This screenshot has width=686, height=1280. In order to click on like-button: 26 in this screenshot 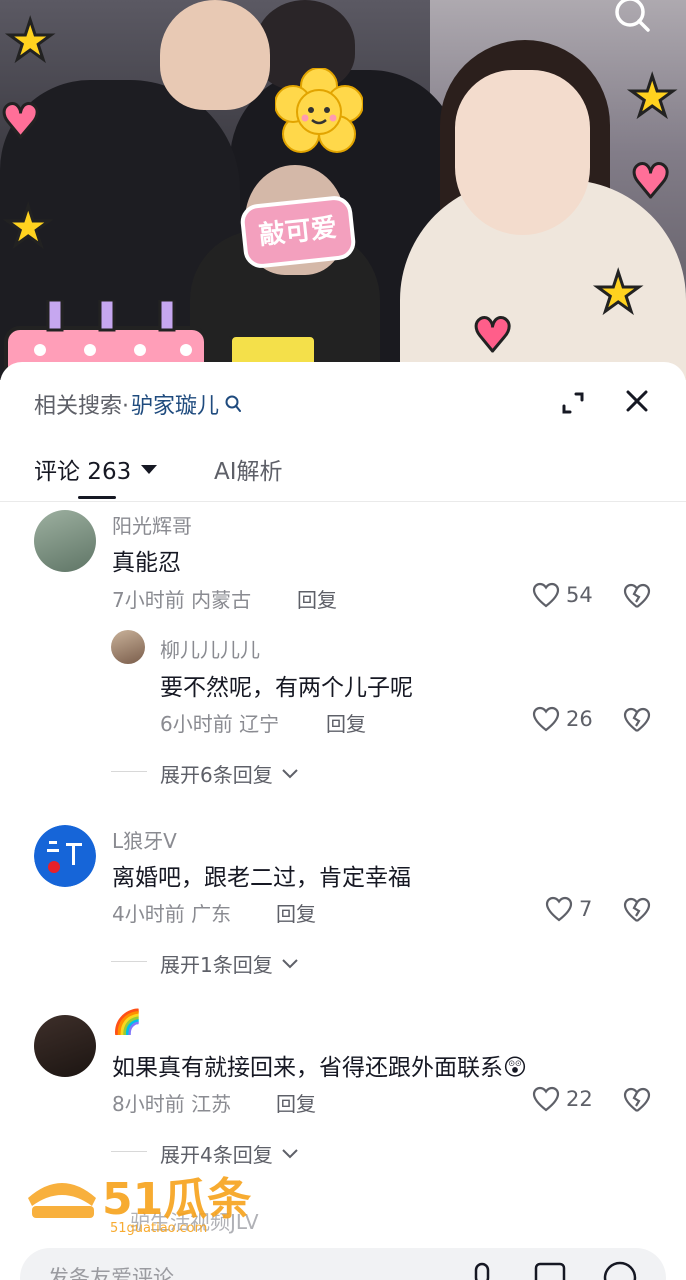, I will do `click(562, 719)`.